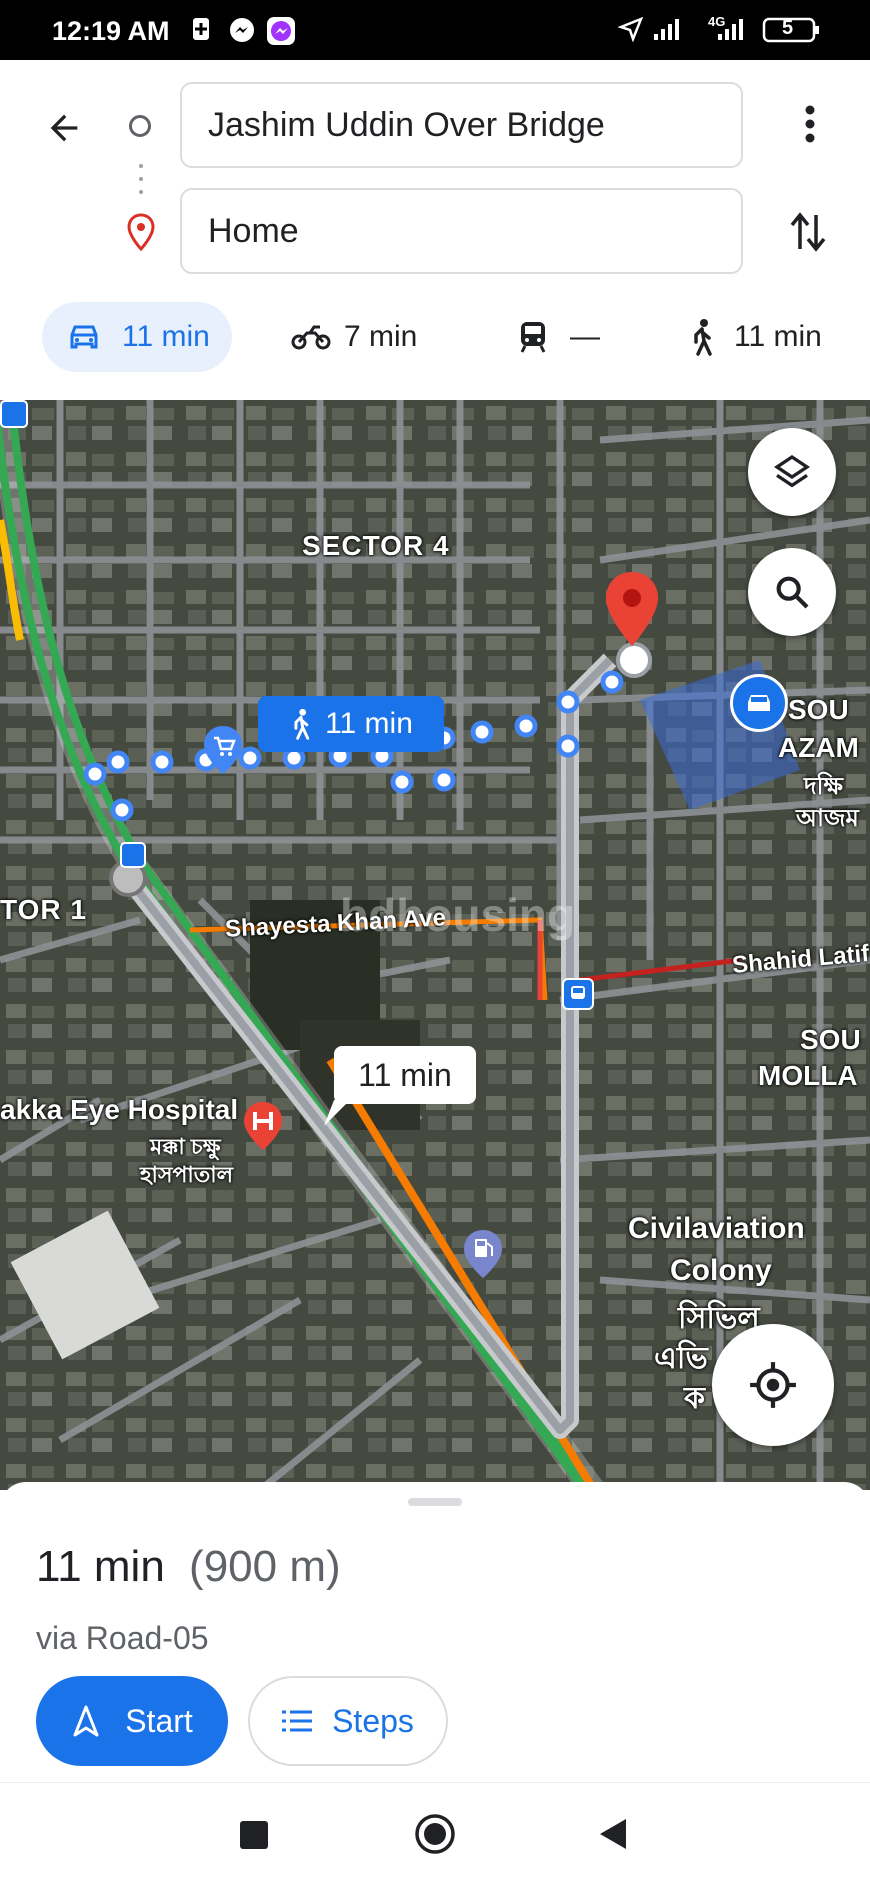  I want to click on map-label-sou2: SOU, so click(830, 1039).